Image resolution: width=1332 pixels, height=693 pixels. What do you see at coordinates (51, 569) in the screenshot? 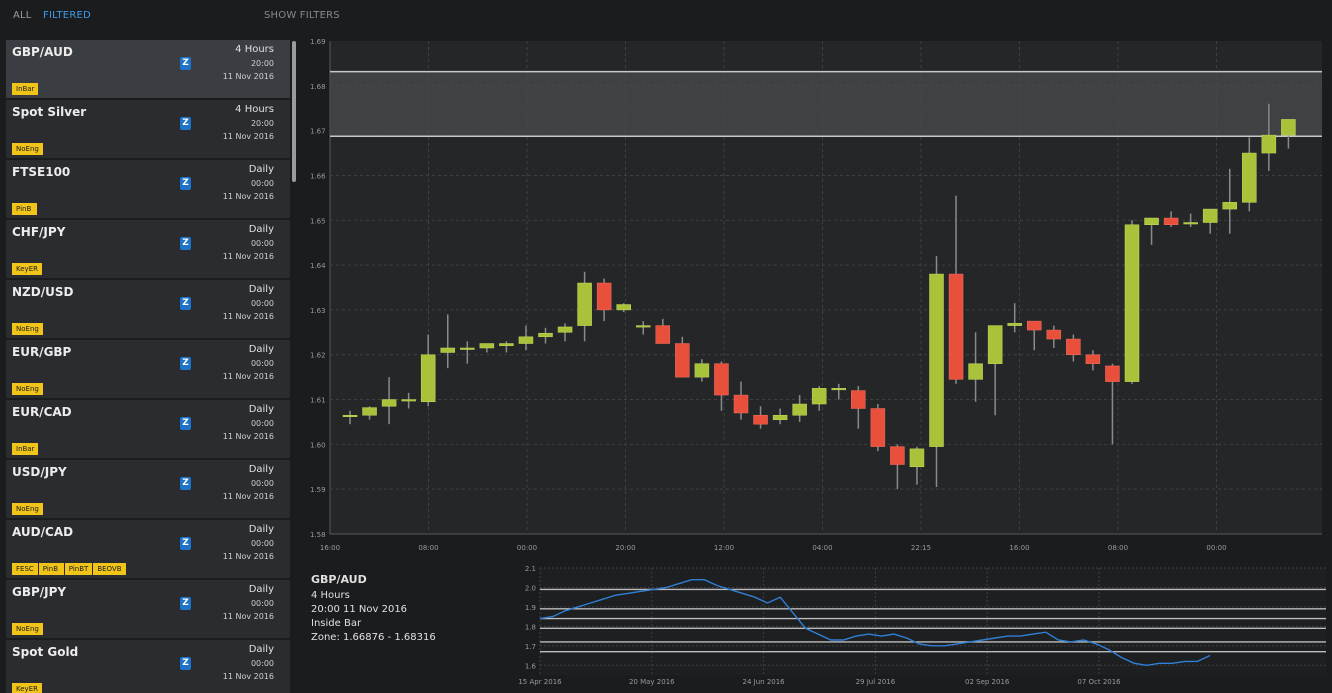
I see `pattern-tag: PinB` at bounding box center [51, 569].